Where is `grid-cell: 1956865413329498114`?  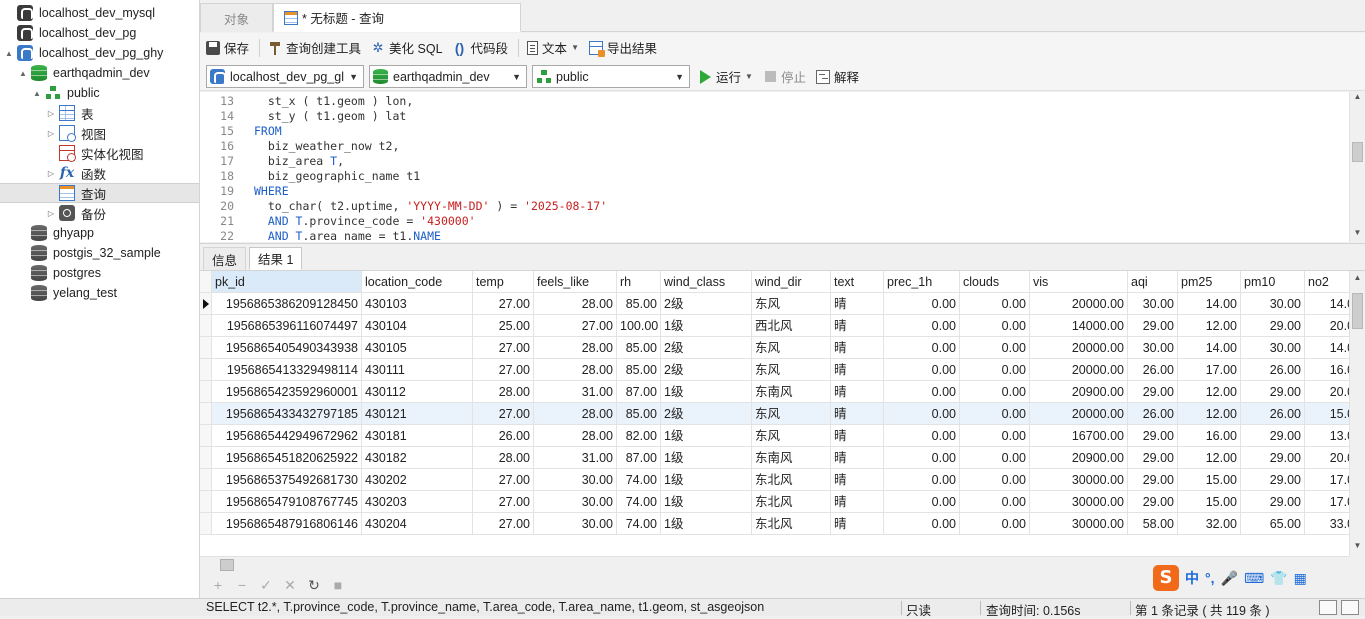
grid-cell: 1956865413329498114 is located at coordinates (287, 370).